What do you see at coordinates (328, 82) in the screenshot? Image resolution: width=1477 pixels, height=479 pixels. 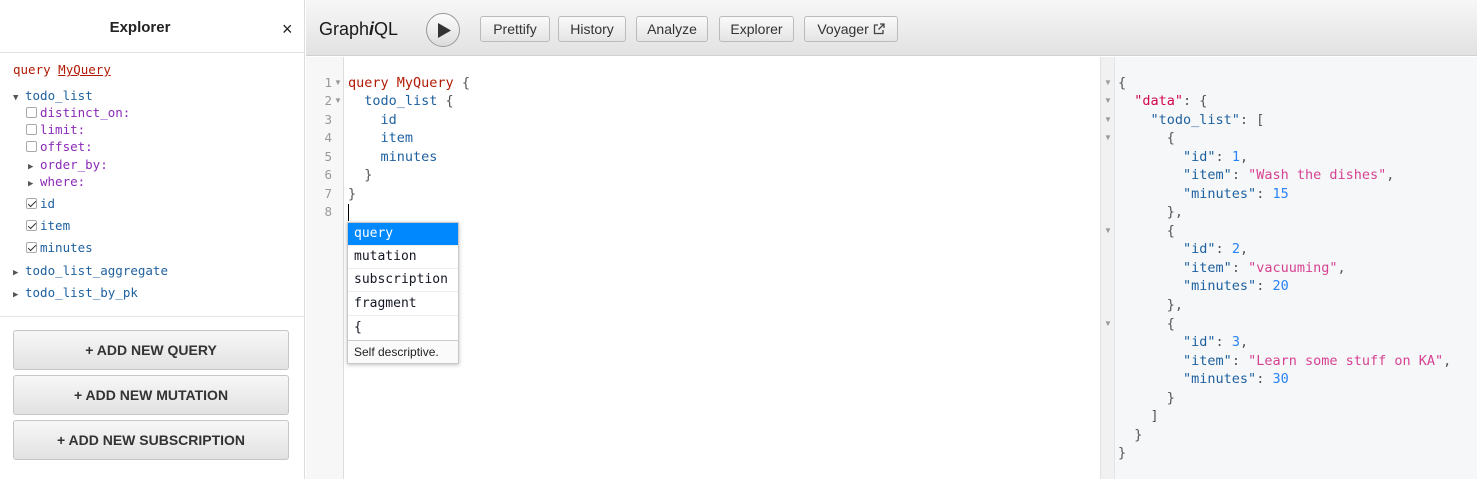 I see `line-number: 1` at bounding box center [328, 82].